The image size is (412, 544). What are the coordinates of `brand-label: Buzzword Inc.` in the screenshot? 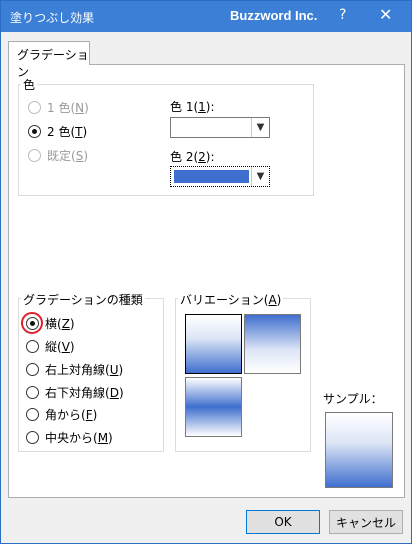 It's located at (274, 15).